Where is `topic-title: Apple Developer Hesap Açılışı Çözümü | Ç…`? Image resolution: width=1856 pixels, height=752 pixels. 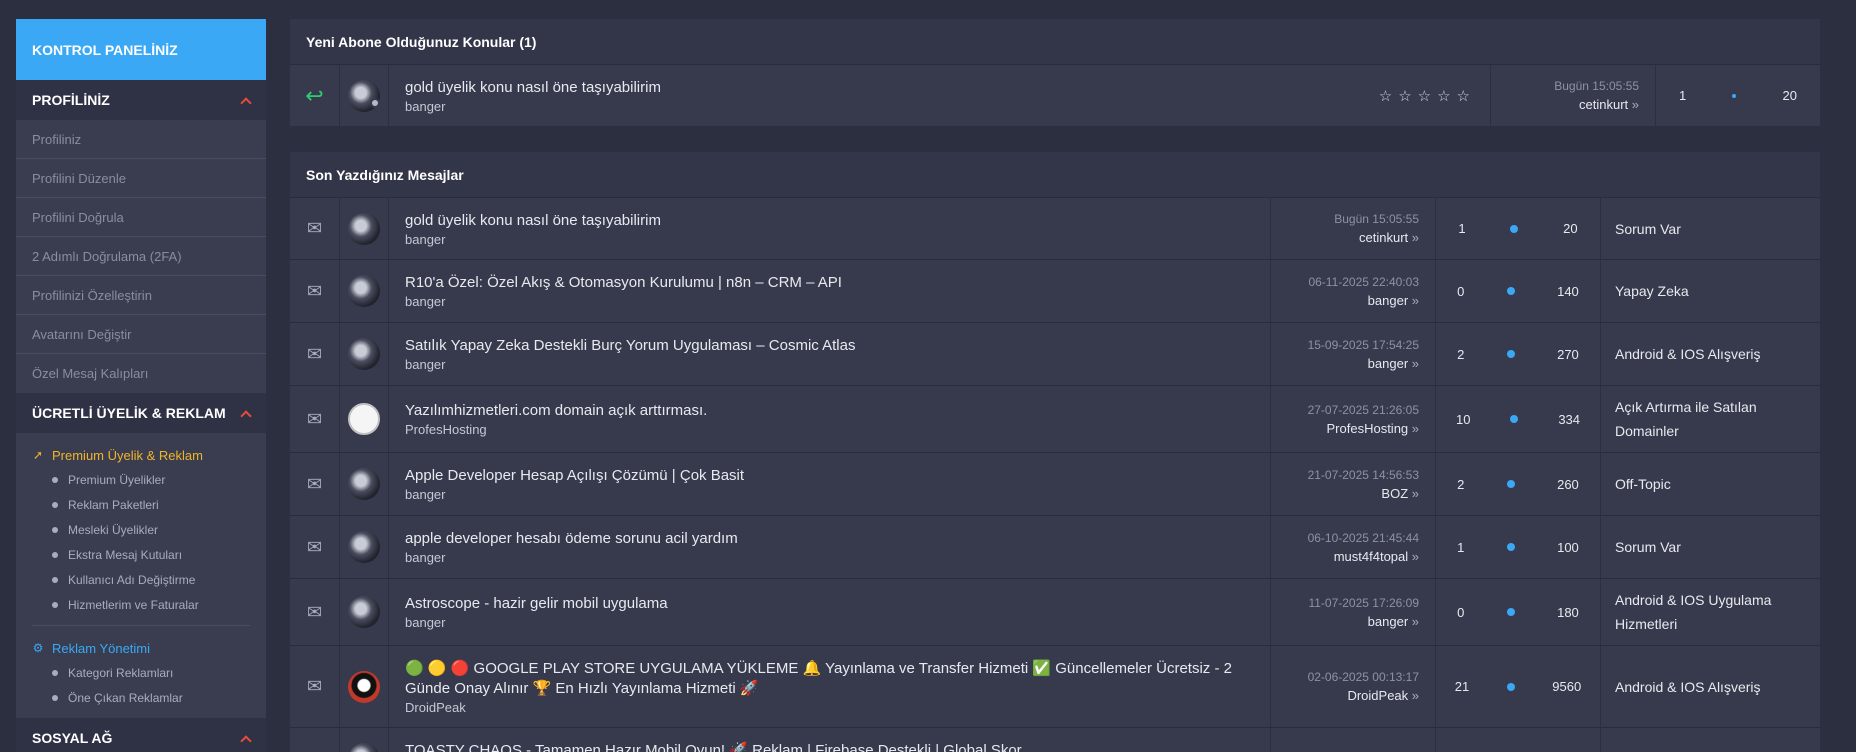 topic-title: Apple Developer Hesap Açılışı Çözümü | Ç… is located at coordinates (829, 476).